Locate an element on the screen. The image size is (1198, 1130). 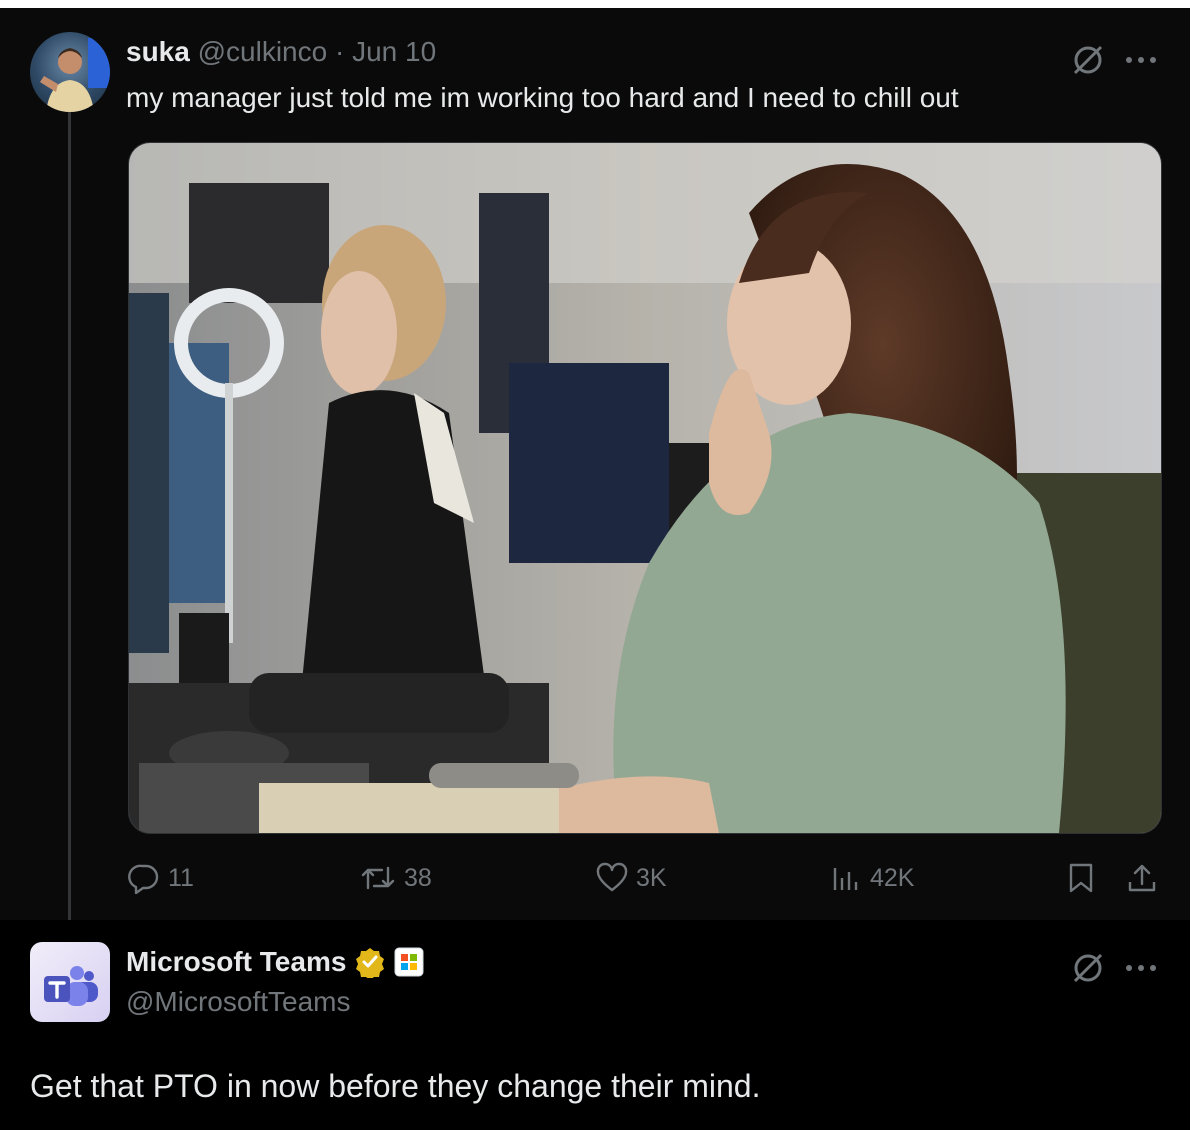
verified-badge-icon is located at coordinates (370, 962).